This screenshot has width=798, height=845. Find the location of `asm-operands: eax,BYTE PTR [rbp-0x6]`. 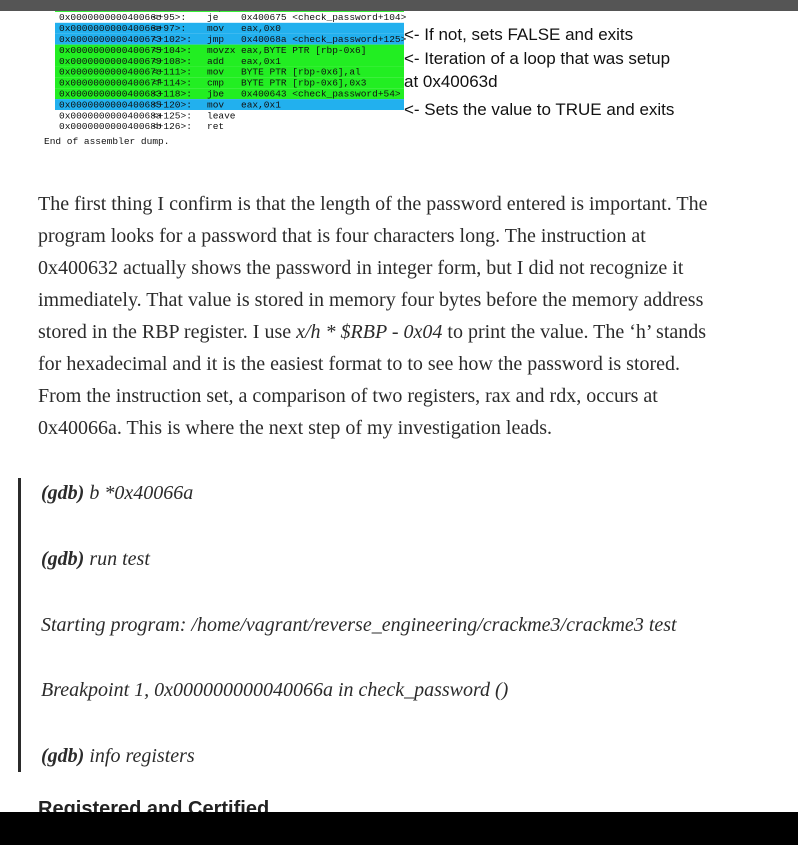

asm-operands: eax,BYTE PTR [rbp-0x6] is located at coordinates (303, 50).